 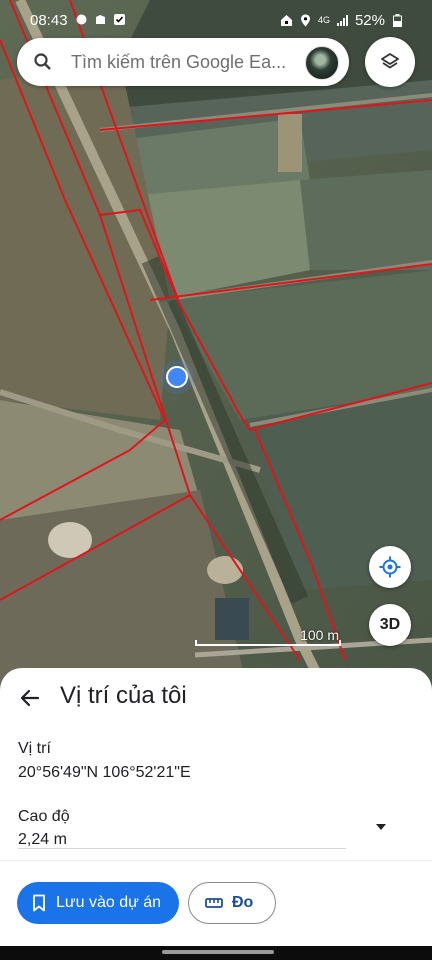 I want to click on battery-percent: 52%, so click(x=369, y=20).